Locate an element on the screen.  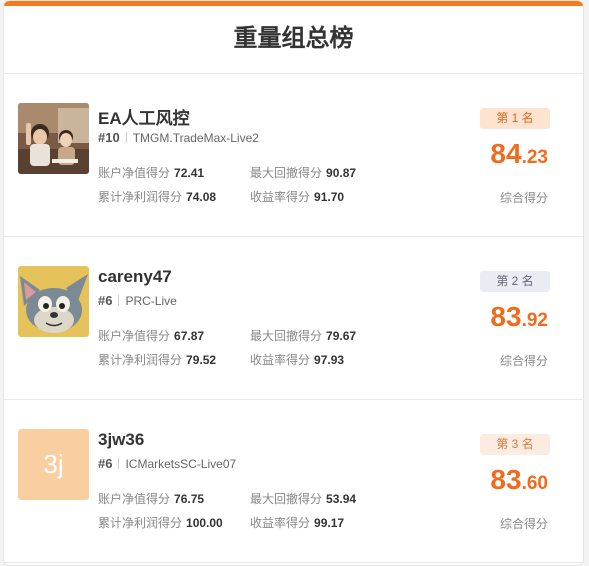
metric-profit: 累计净利润得分 74.08 is located at coordinates (157, 196).